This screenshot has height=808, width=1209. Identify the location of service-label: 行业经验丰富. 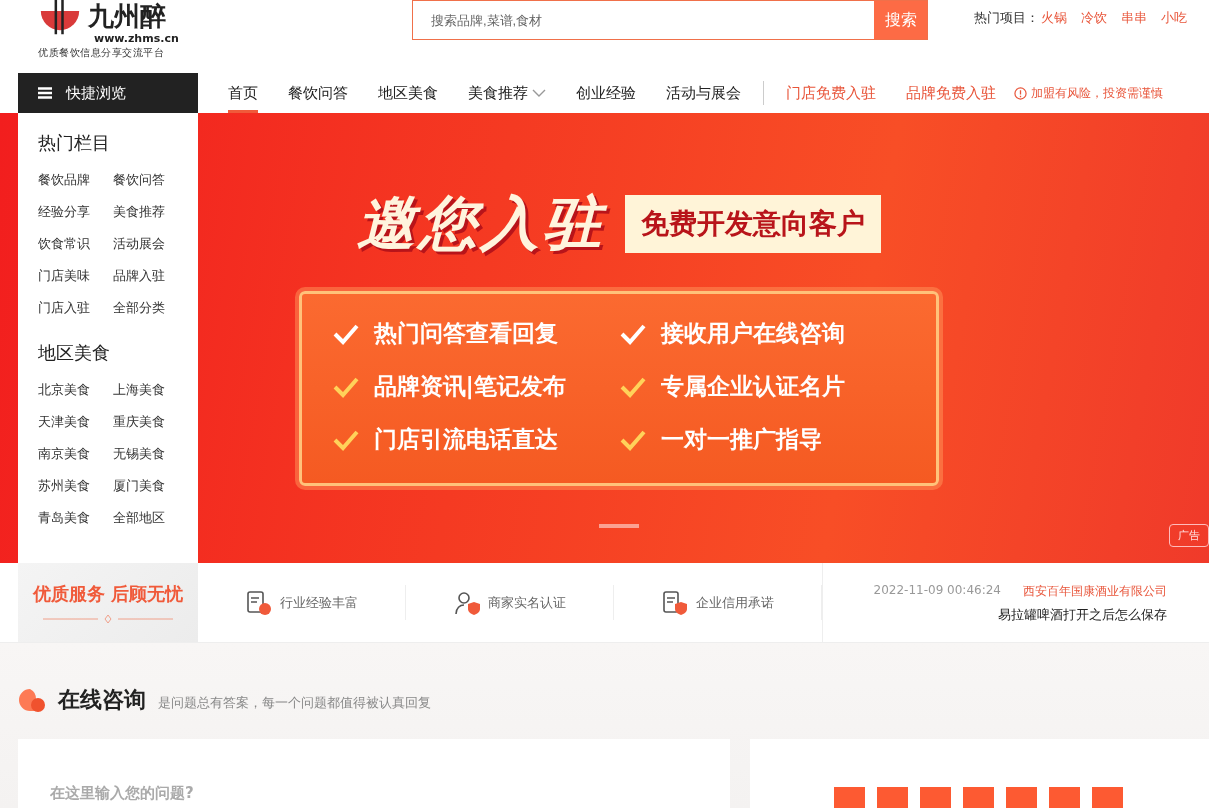
(318, 602).